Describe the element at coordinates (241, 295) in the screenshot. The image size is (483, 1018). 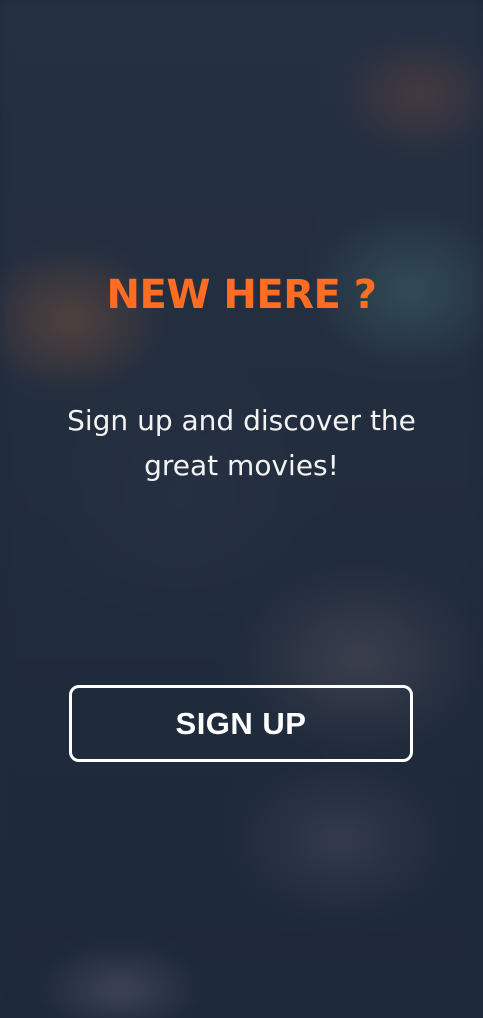
I see `page-title: NEW HERE ?` at that location.